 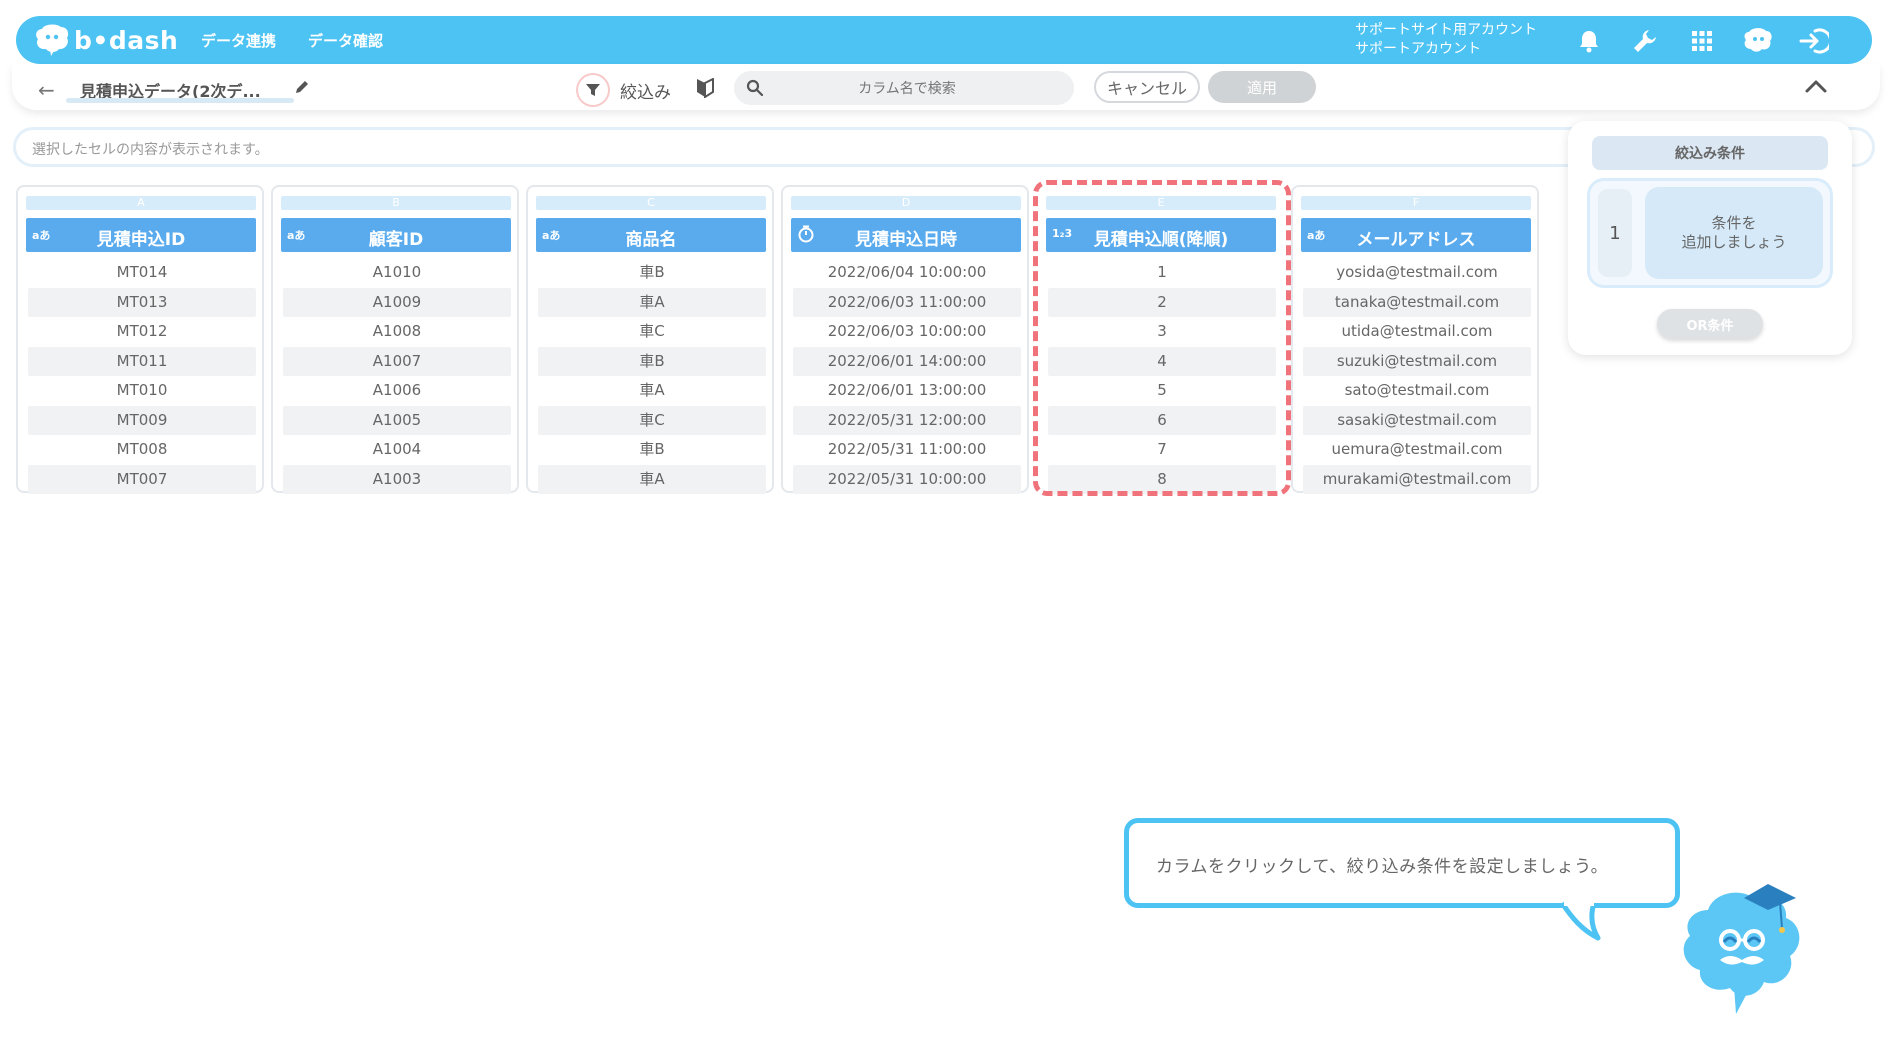 What do you see at coordinates (397, 391) in the screenshot?
I see `table-cell: A1006` at bounding box center [397, 391].